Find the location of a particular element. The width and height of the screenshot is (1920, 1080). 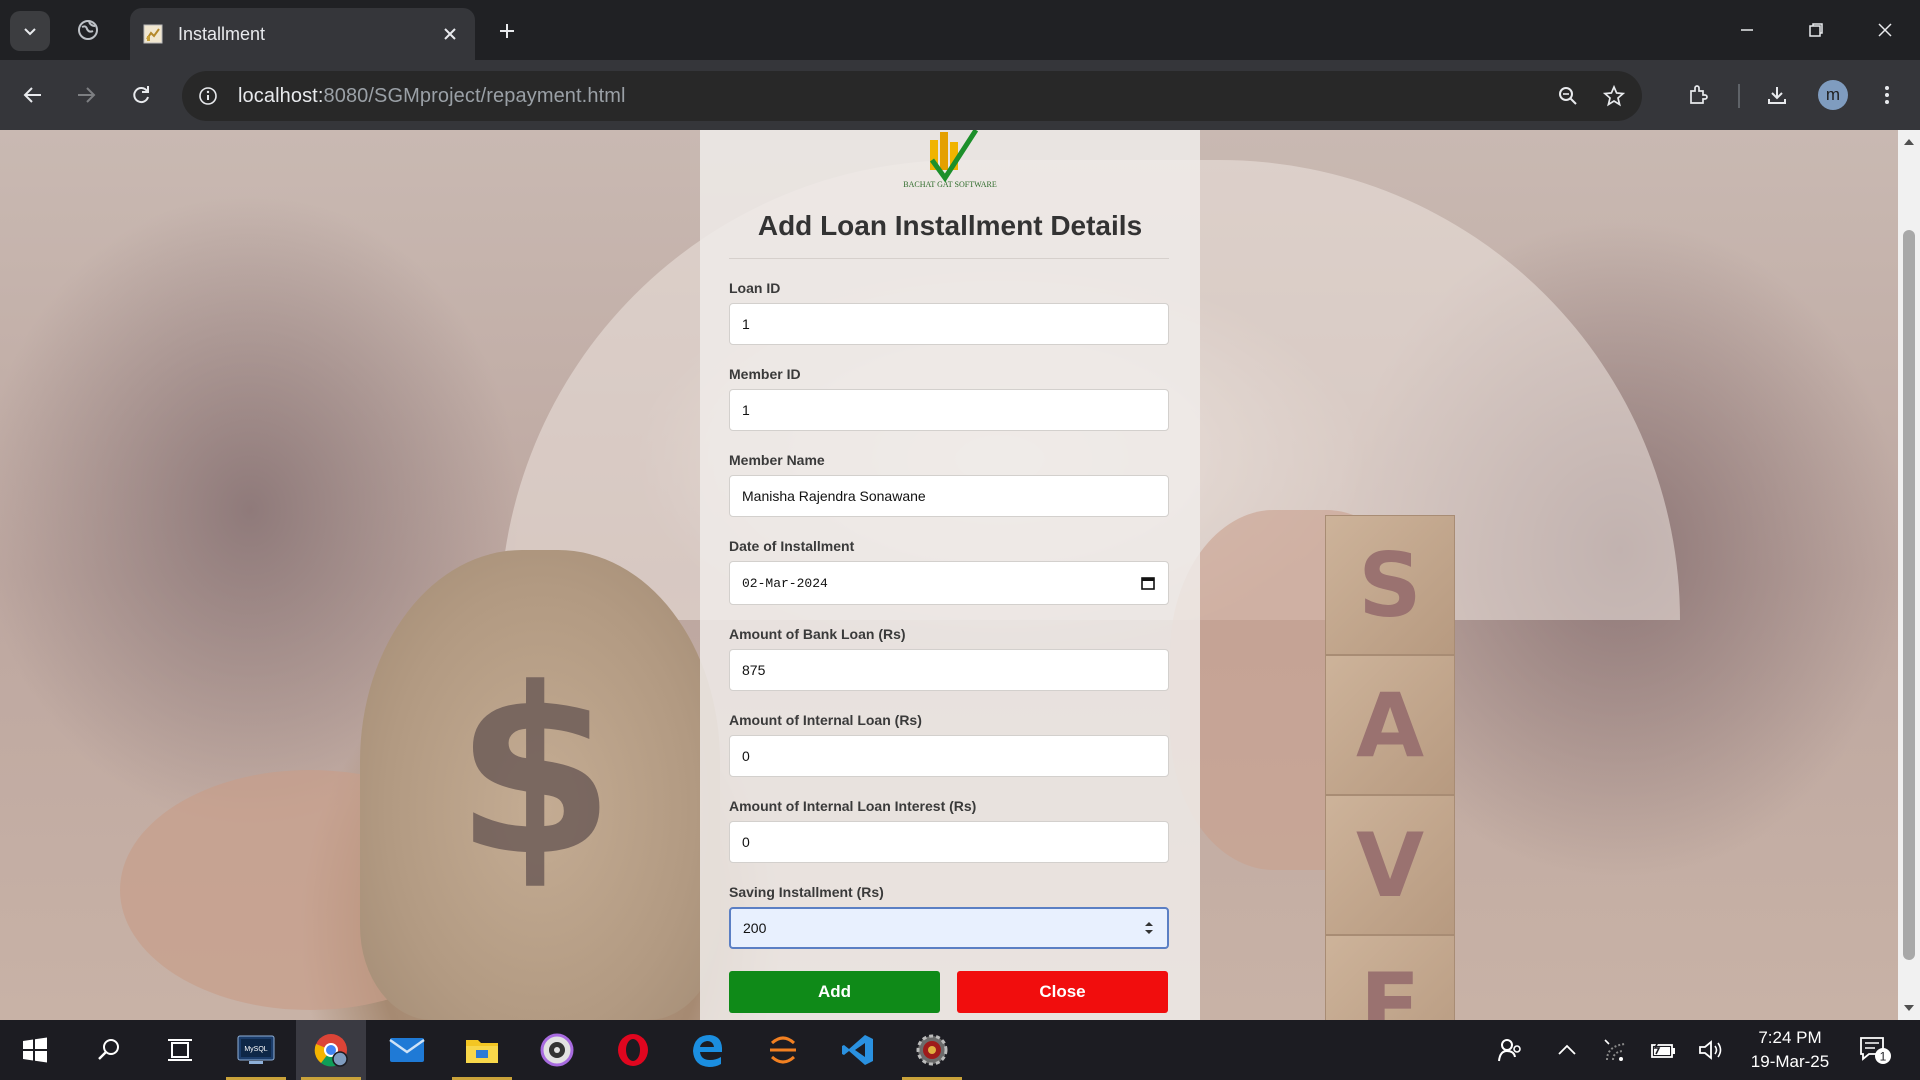

browser-tab: Installment is located at coordinates (302, 34).